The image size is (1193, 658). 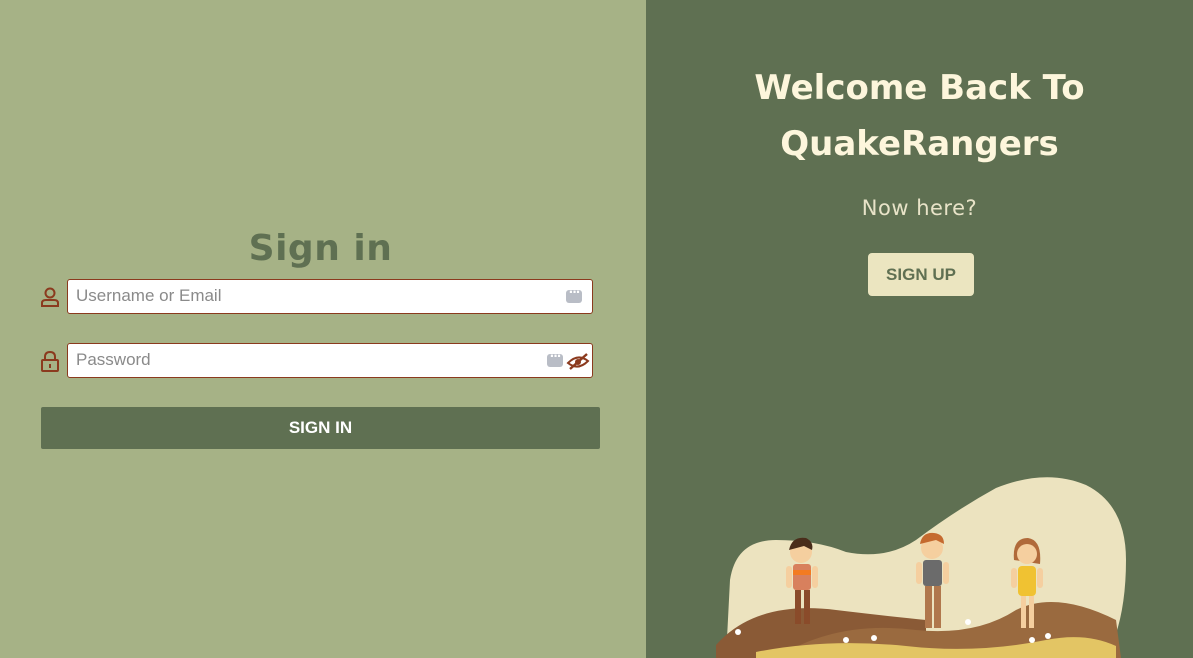 I want to click on signup-prompt: Now here?, so click(x=919, y=208).